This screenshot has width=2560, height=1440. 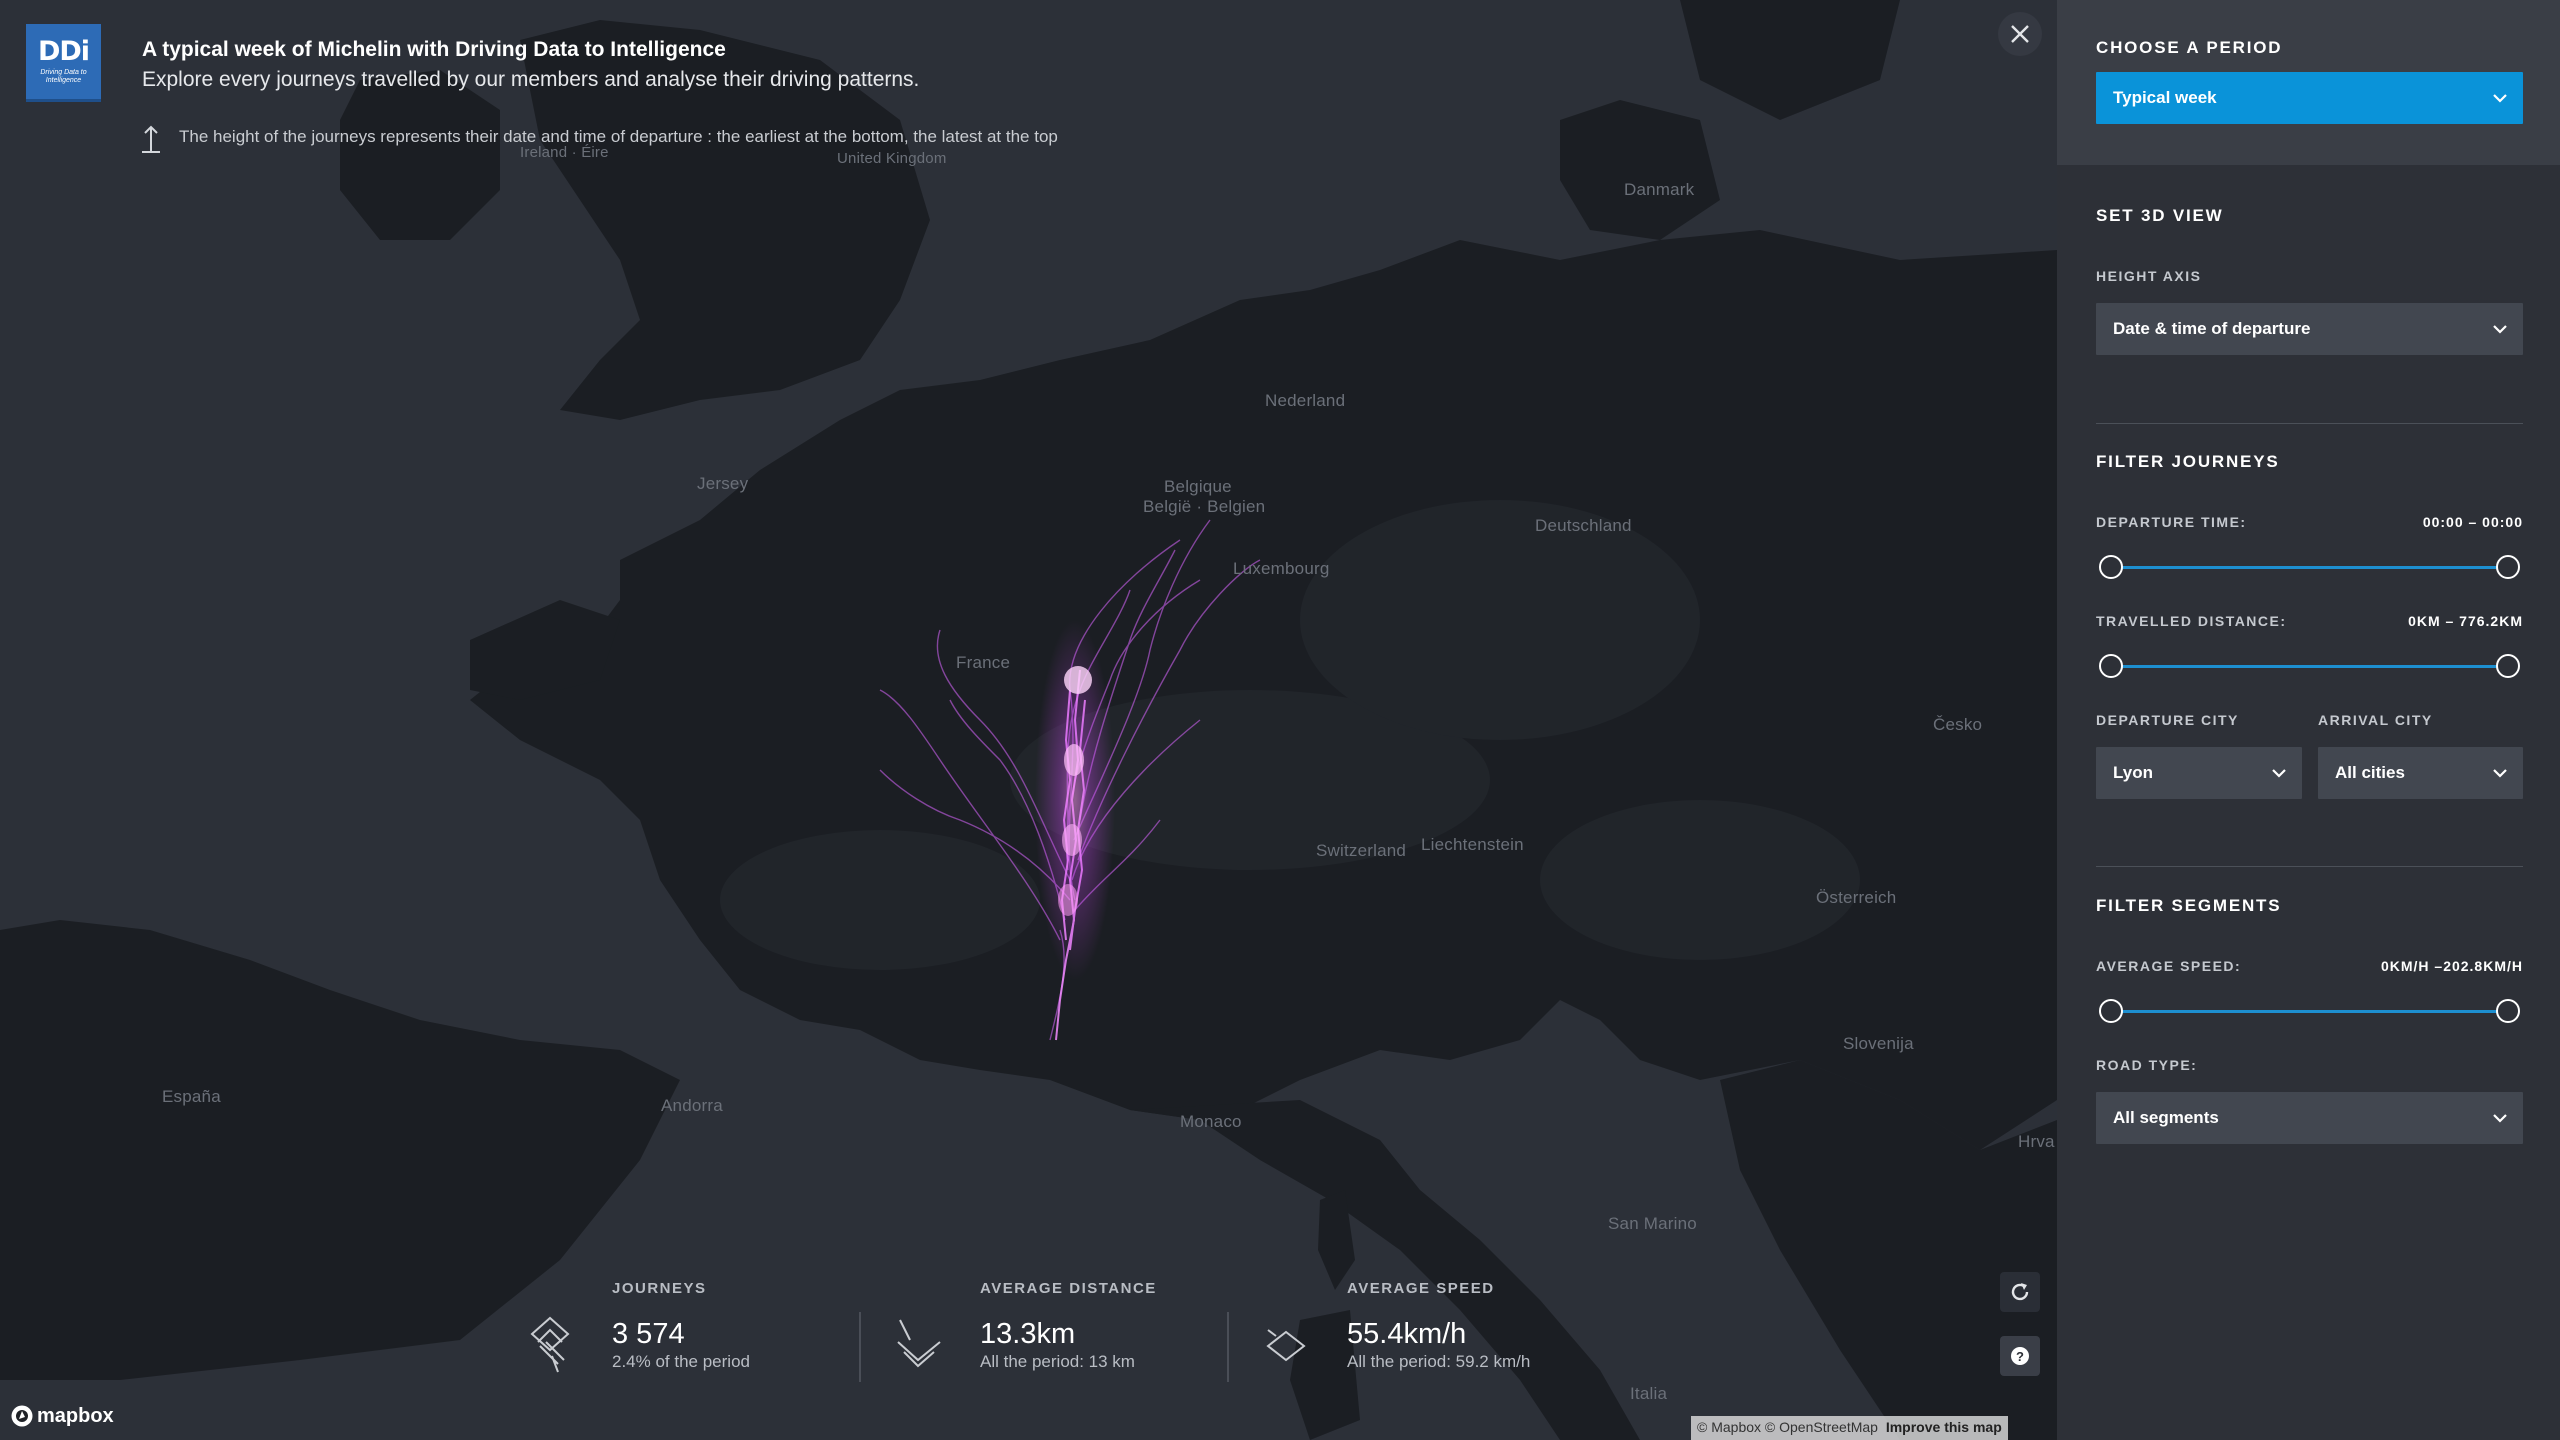 I want to click on place-label: France, so click(x=983, y=662).